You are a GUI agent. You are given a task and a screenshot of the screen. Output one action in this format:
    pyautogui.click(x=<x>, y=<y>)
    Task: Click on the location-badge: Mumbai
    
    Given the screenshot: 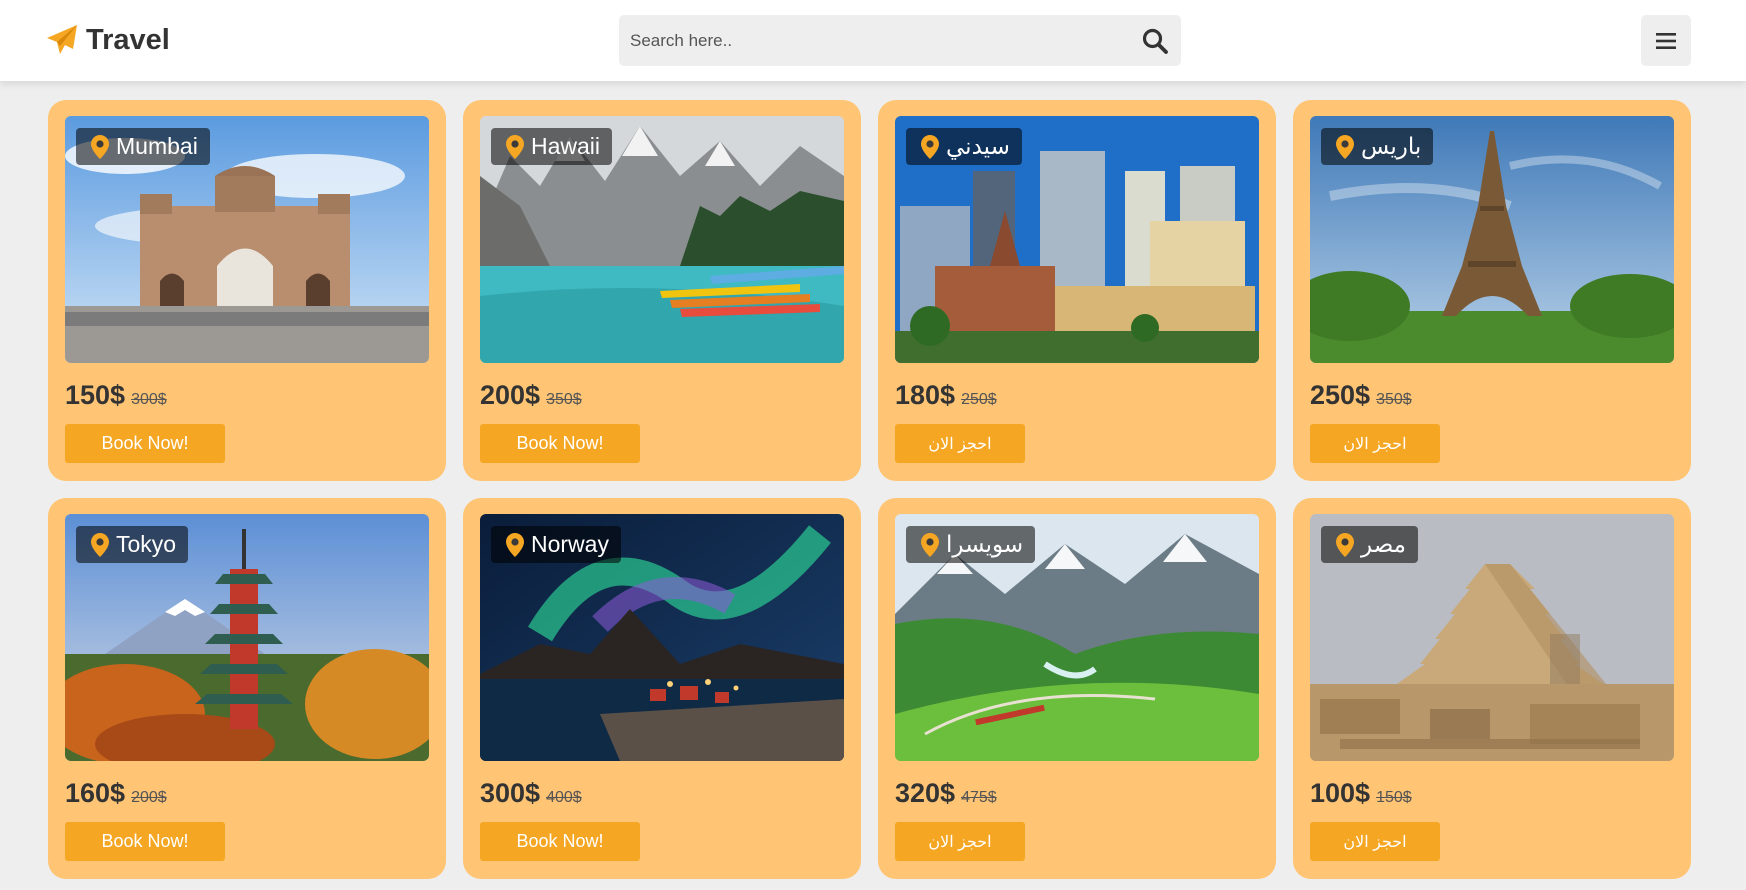 What is the action you would take?
    pyautogui.click(x=143, y=146)
    